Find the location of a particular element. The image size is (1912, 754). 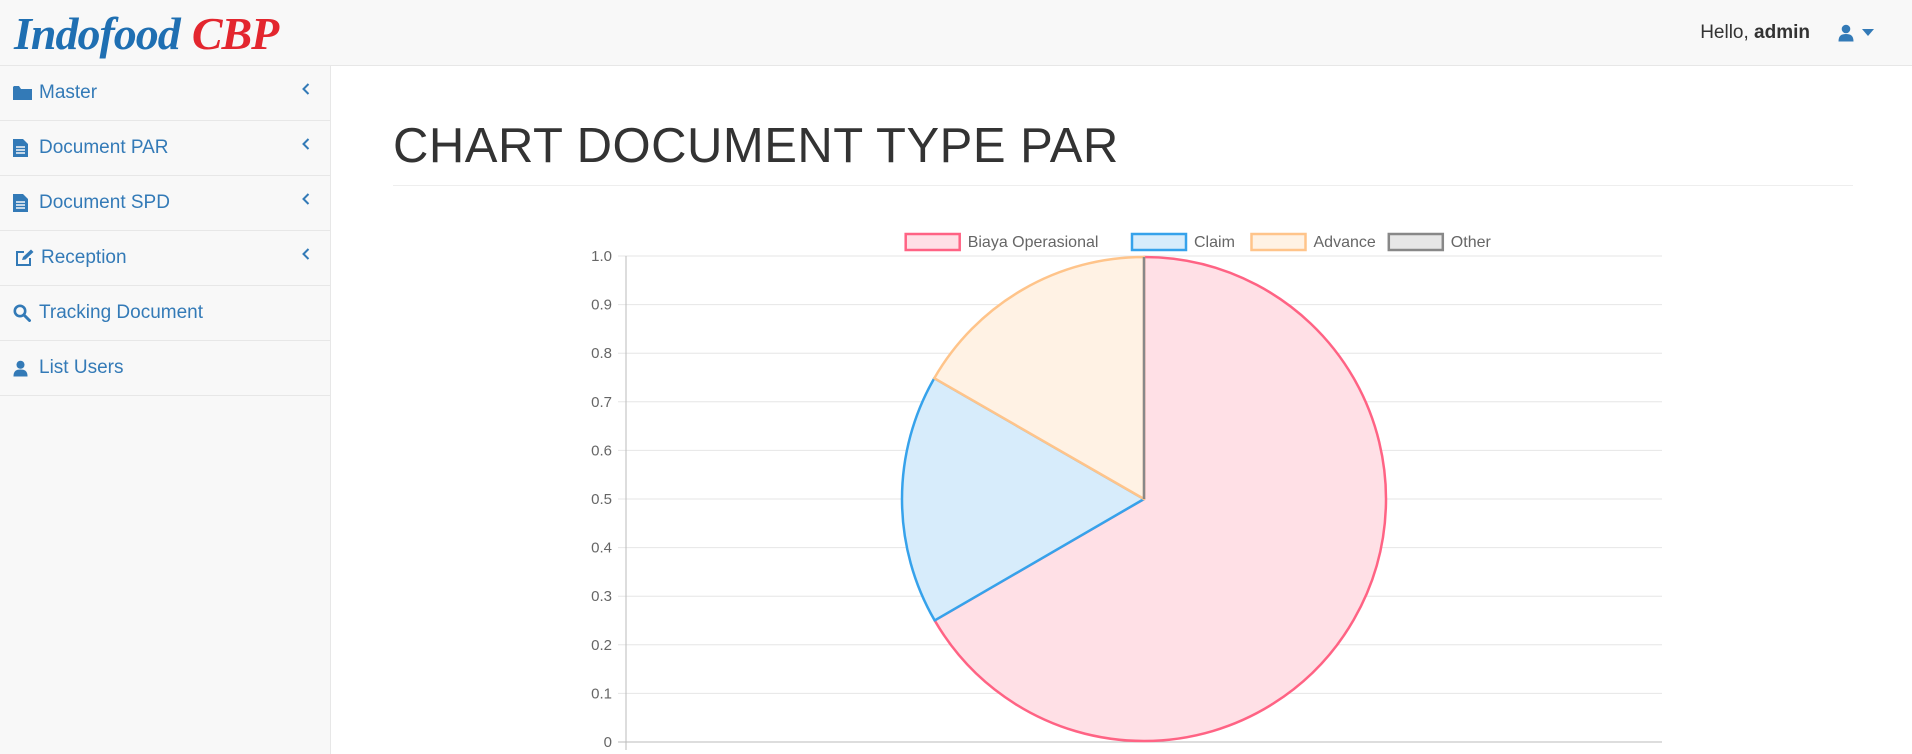

y-tick-label: 0.9 is located at coordinates (601, 305).